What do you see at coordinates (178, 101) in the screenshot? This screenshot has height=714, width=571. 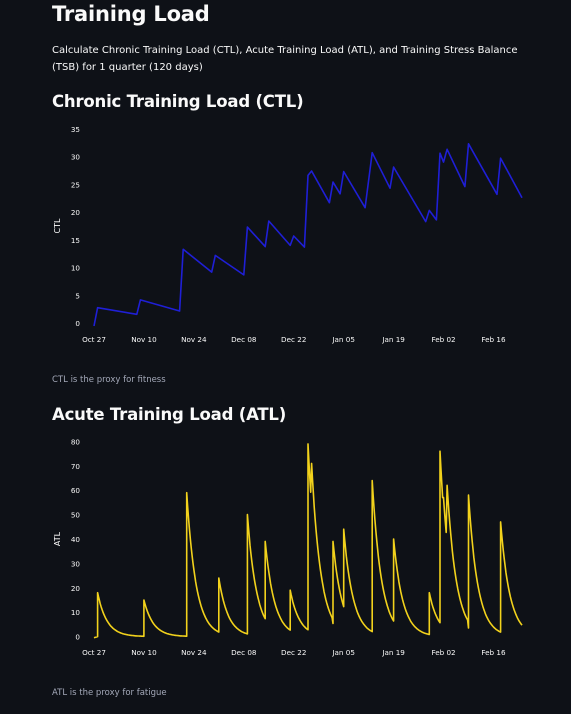 I see `ctl-heading: Chronic Training Load (CTL)` at bounding box center [178, 101].